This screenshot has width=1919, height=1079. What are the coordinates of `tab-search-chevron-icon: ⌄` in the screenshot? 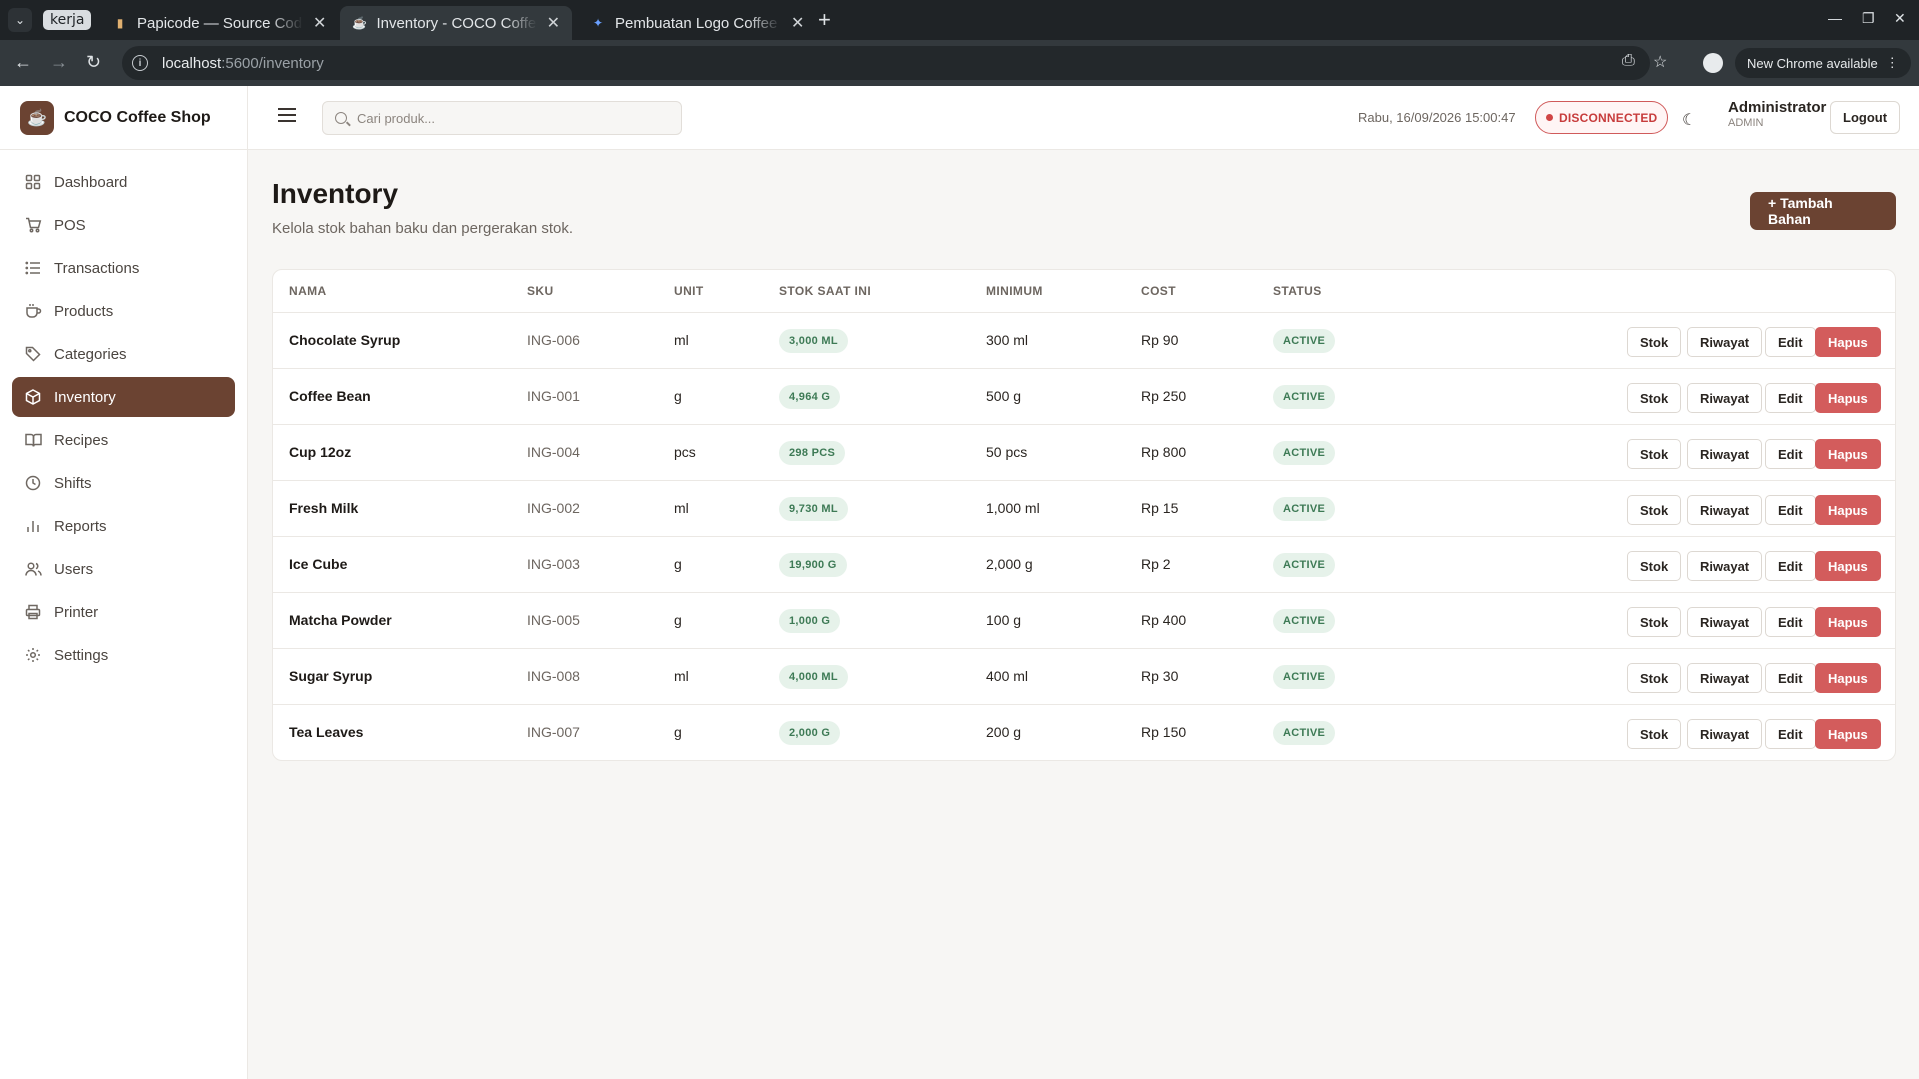 It's located at (20, 20).